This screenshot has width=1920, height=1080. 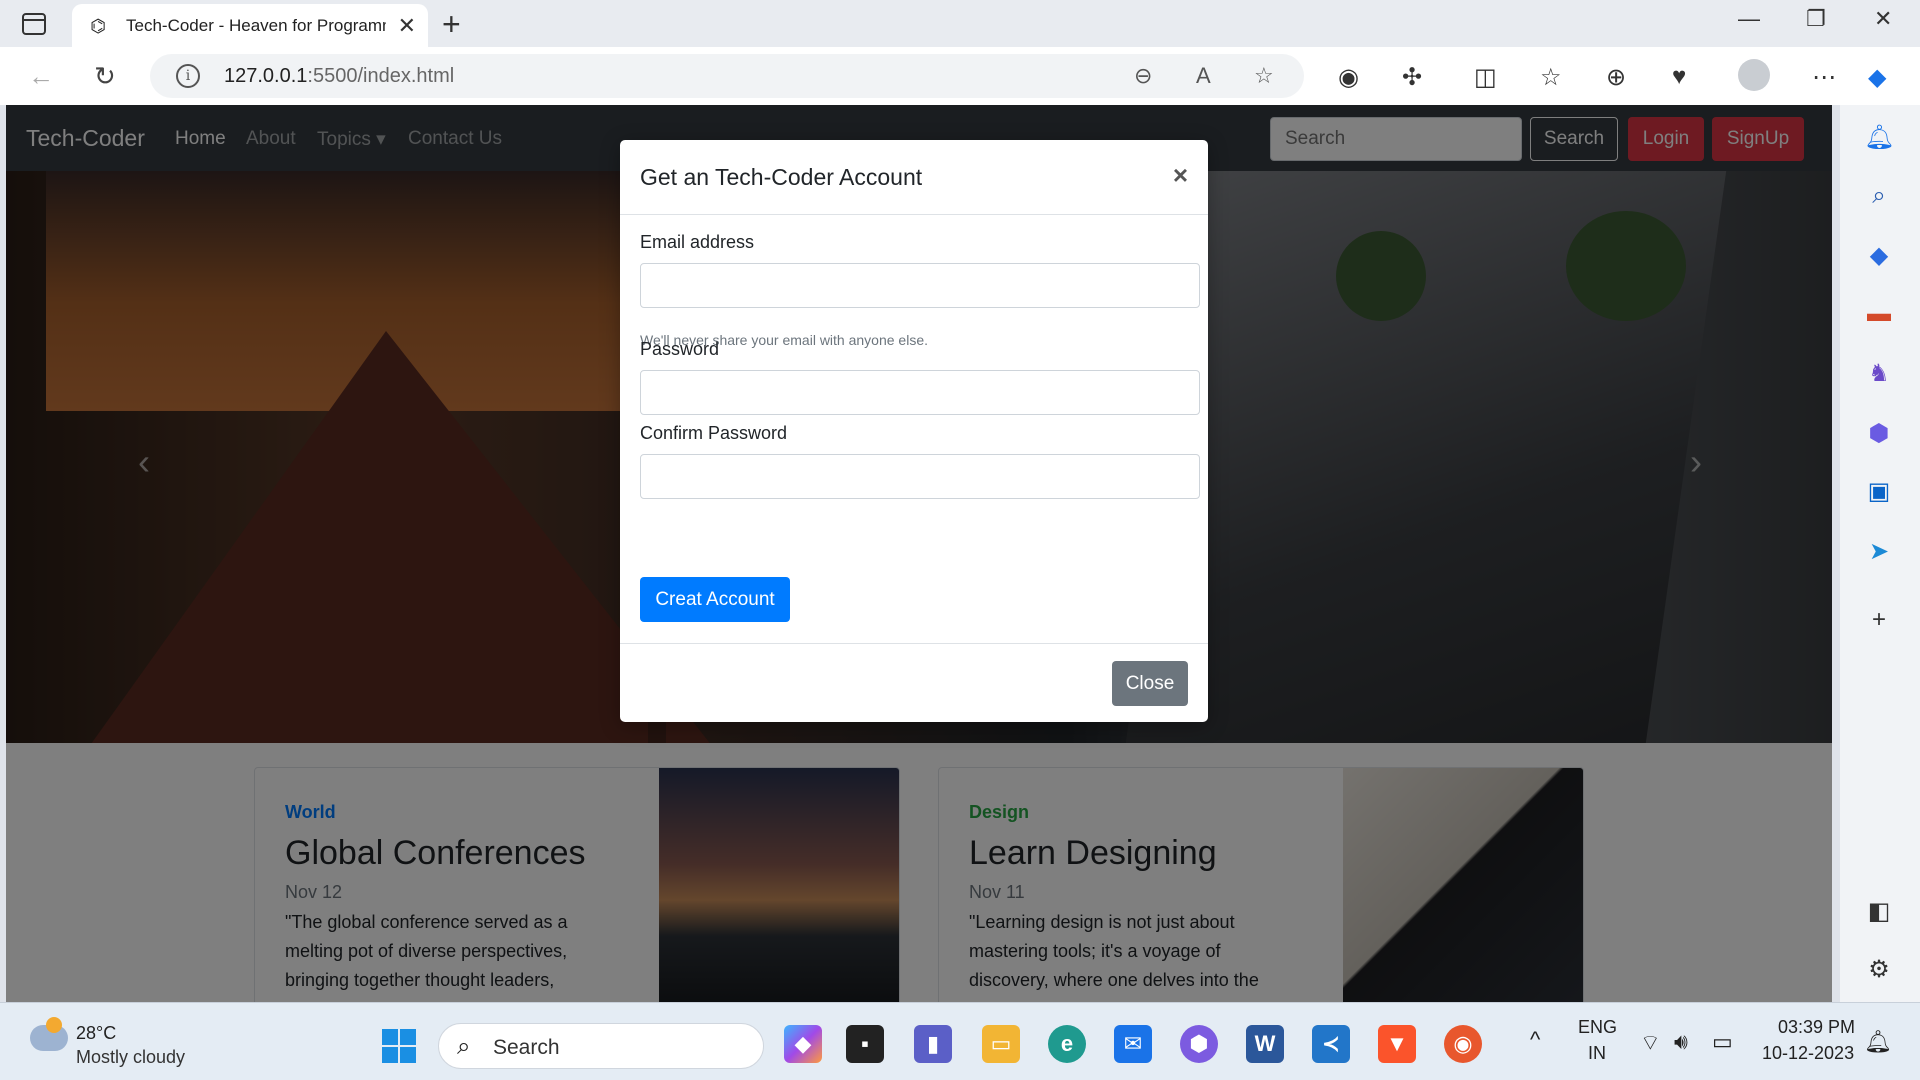 I want to click on extension-globe-icon: ◉, so click(x=1348, y=77).